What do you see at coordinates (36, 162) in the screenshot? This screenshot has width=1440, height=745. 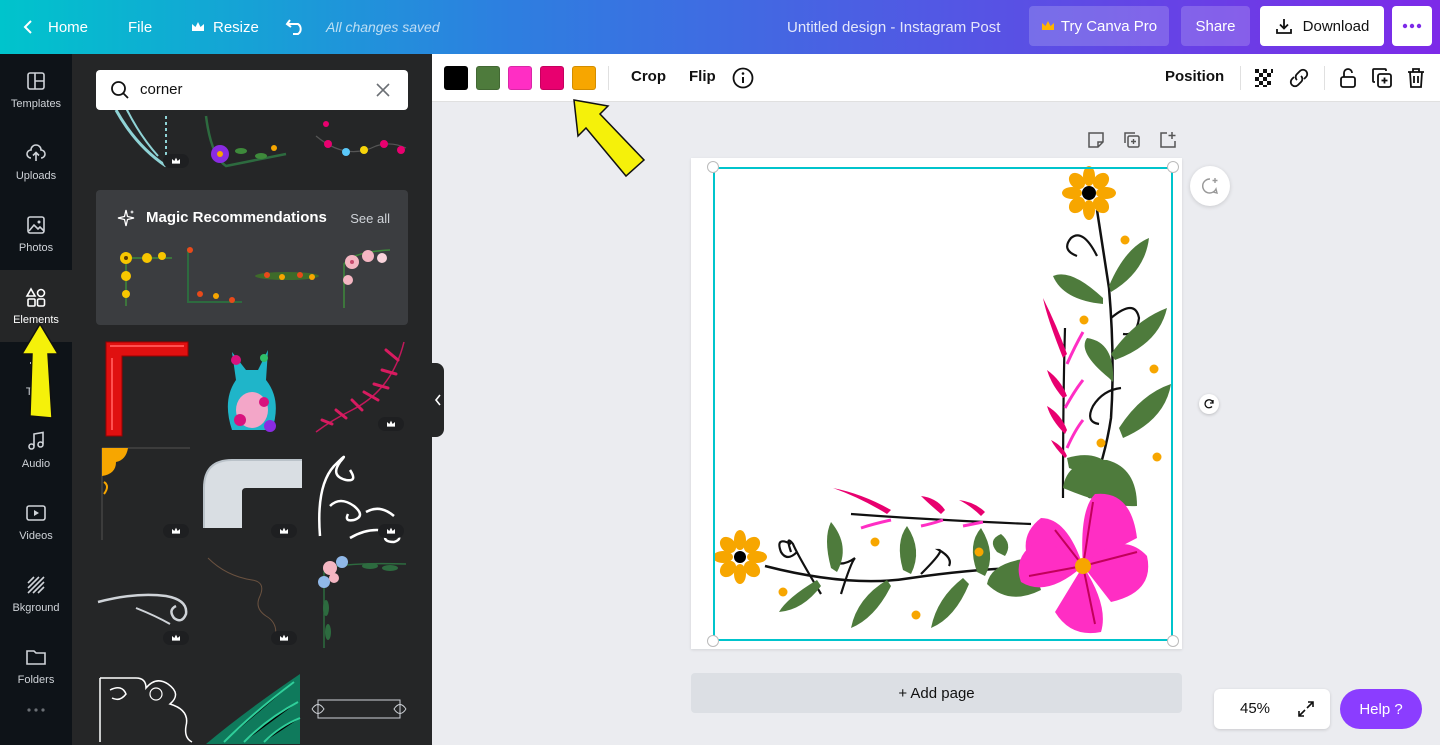 I see `rail-item-uploads: Uploads` at bounding box center [36, 162].